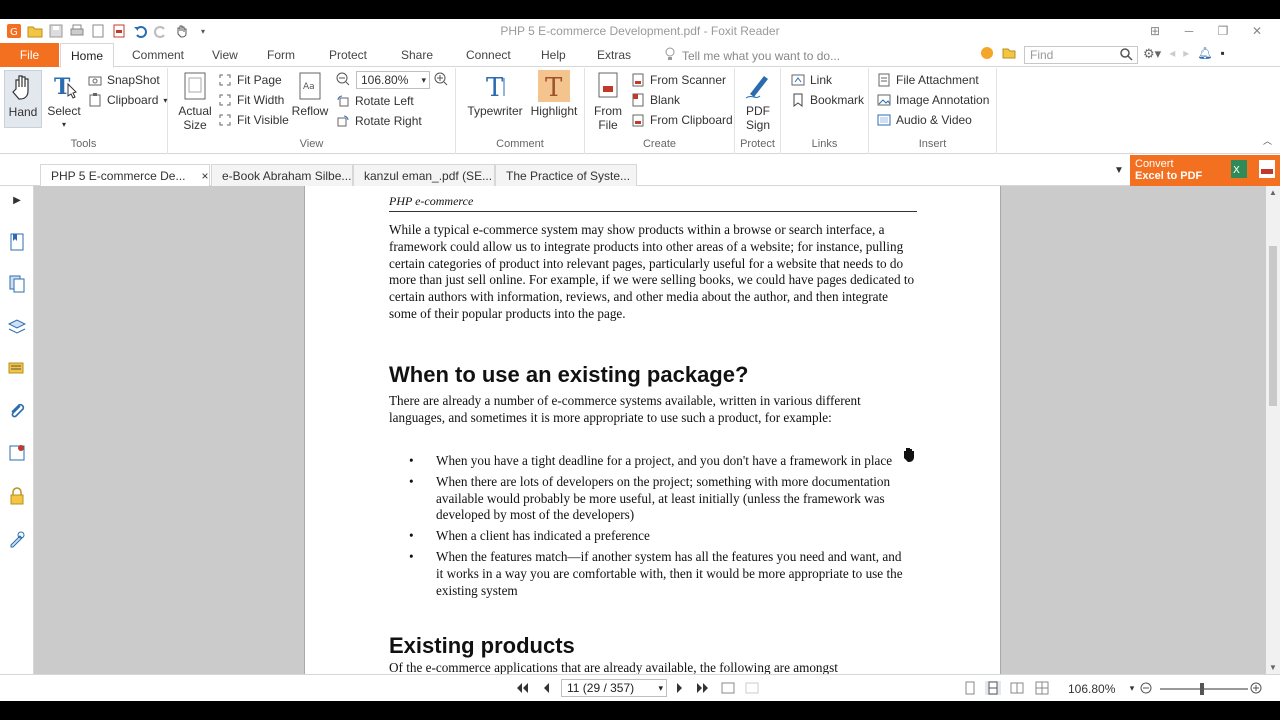  What do you see at coordinates (933, 100) in the screenshot?
I see `image-annotation-button: Image Annotation` at bounding box center [933, 100].